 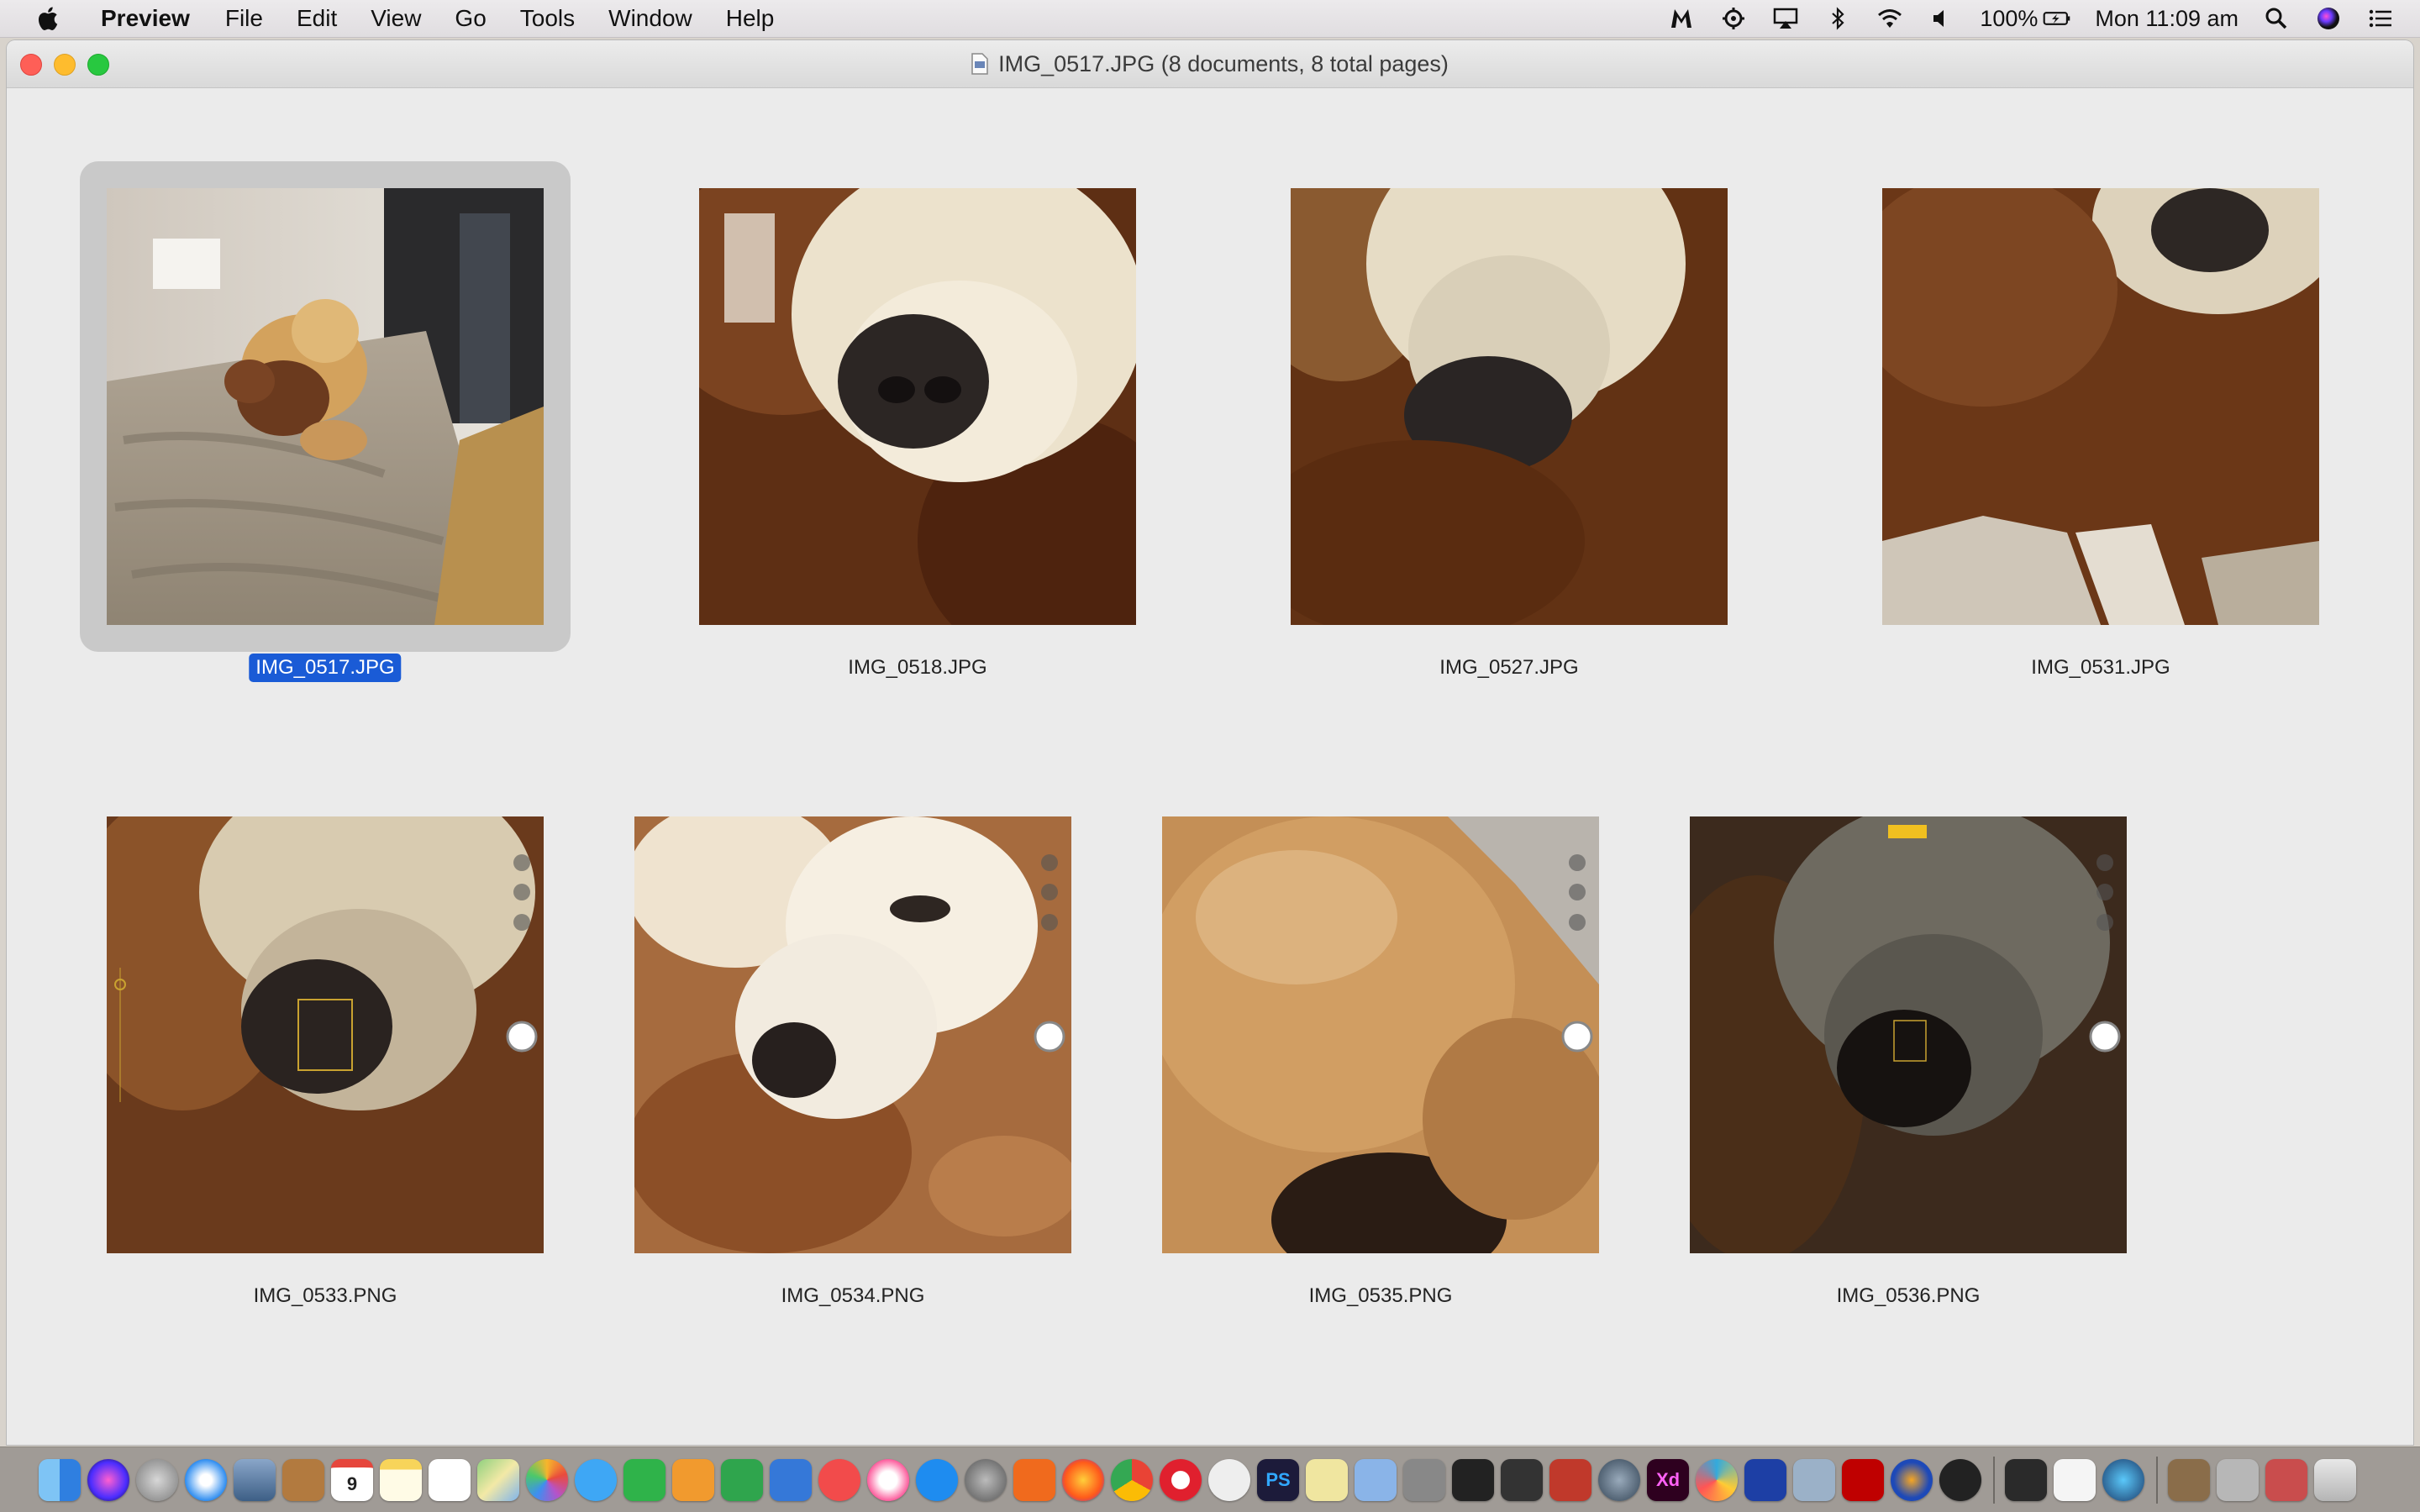 I want to click on audacity-icon, so click(x=1912, y=1479).